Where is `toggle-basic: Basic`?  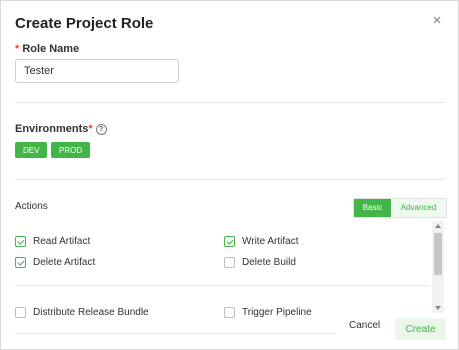 toggle-basic: Basic is located at coordinates (372, 208).